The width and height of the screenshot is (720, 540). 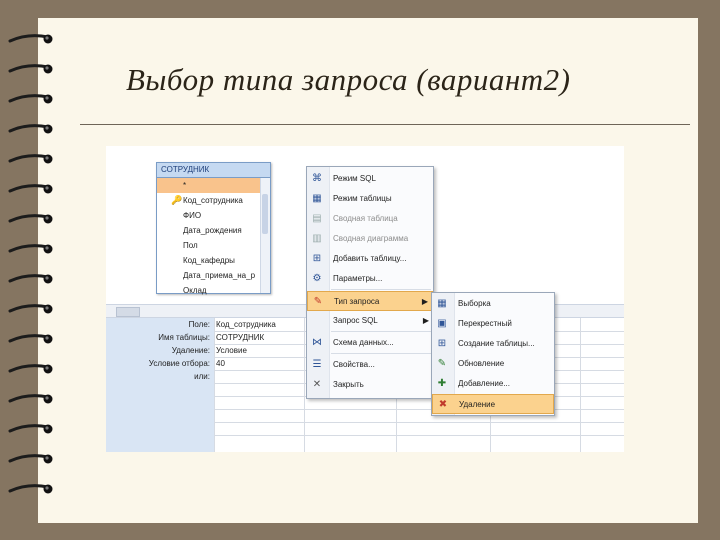 What do you see at coordinates (362, 198) in the screenshot?
I see `menu-item-label: Режим таблицы` at bounding box center [362, 198].